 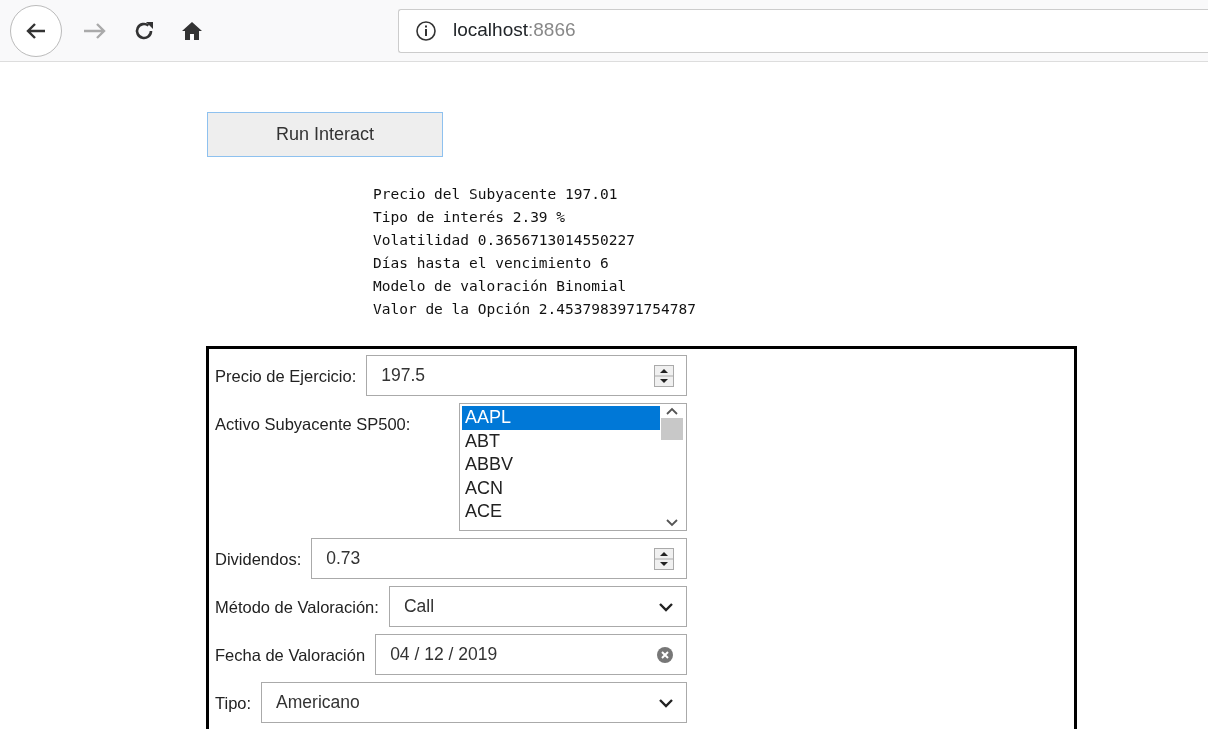 What do you see at coordinates (258, 559) in the screenshot?
I see `field-label: Dividendos:` at bounding box center [258, 559].